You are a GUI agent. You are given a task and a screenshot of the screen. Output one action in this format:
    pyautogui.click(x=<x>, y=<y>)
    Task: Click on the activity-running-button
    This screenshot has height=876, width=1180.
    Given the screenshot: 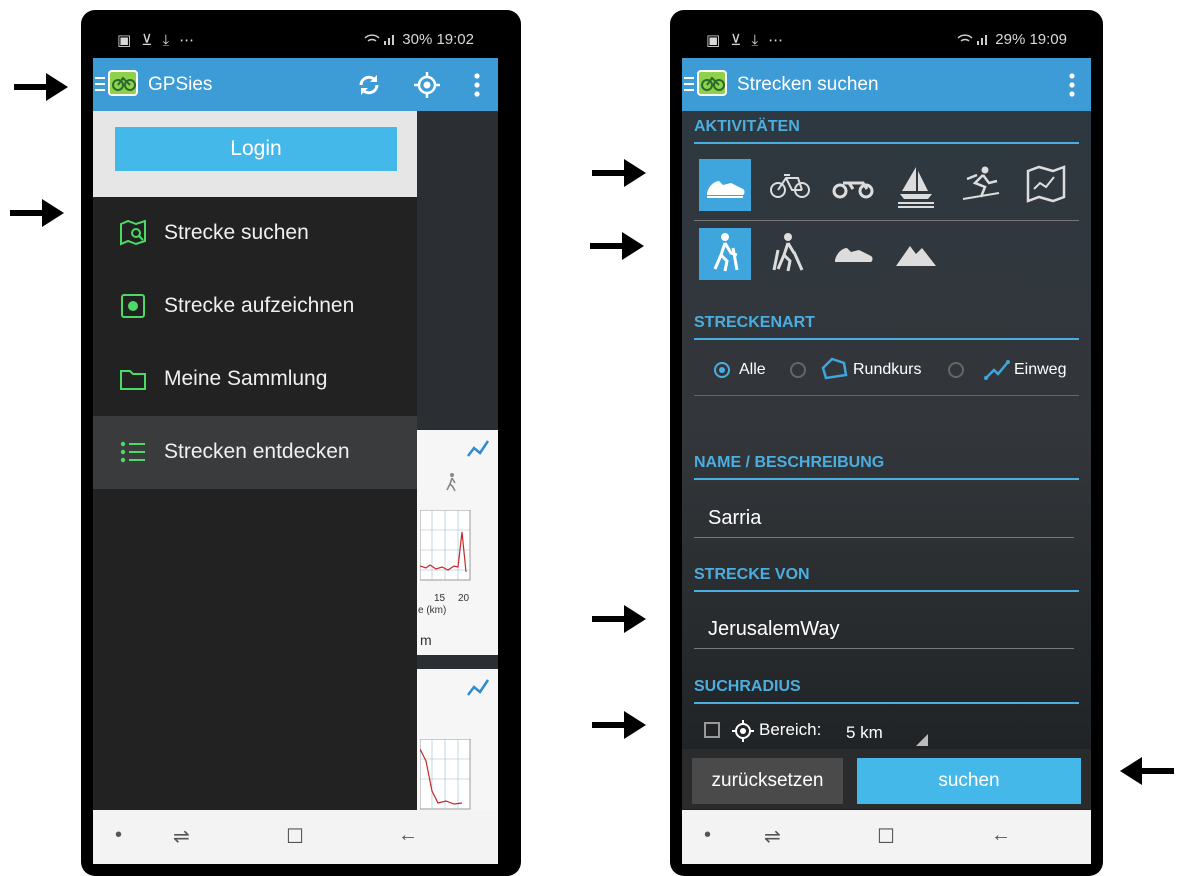 What is the action you would take?
    pyautogui.click(x=725, y=185)
    